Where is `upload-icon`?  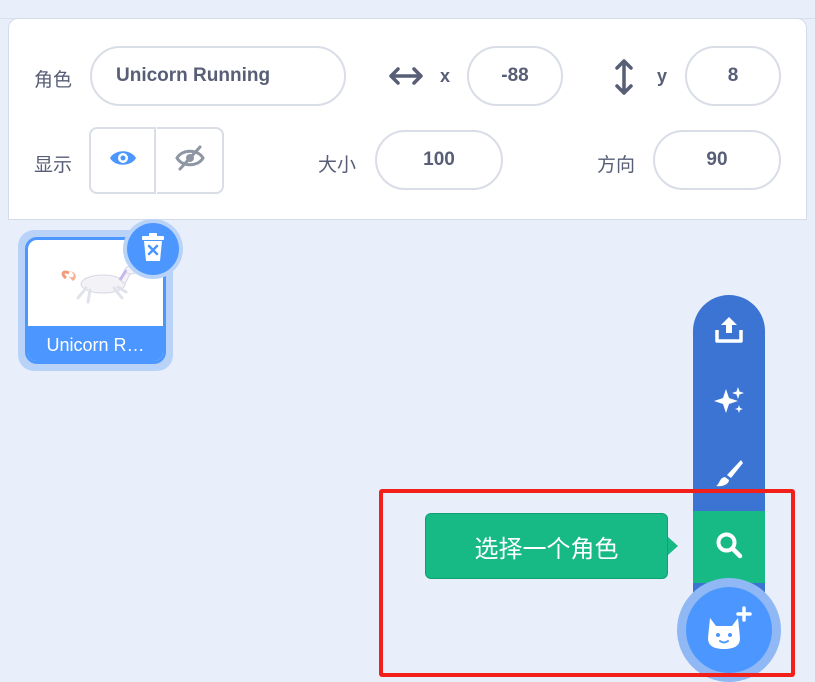
upload-icon is located at coordinates (729, 331).